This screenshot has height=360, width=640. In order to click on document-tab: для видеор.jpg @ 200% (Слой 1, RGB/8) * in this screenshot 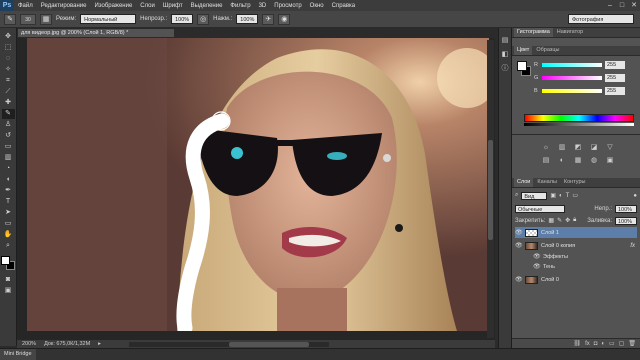, I will do `click(96, 33)`.